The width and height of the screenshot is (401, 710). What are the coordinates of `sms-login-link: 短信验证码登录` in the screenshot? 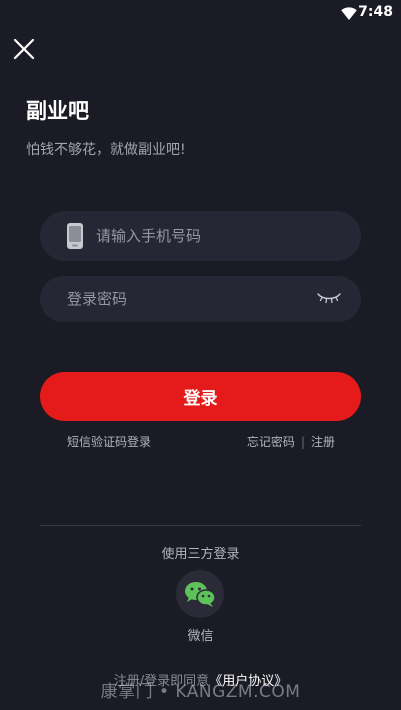 It's located at (109, 441).